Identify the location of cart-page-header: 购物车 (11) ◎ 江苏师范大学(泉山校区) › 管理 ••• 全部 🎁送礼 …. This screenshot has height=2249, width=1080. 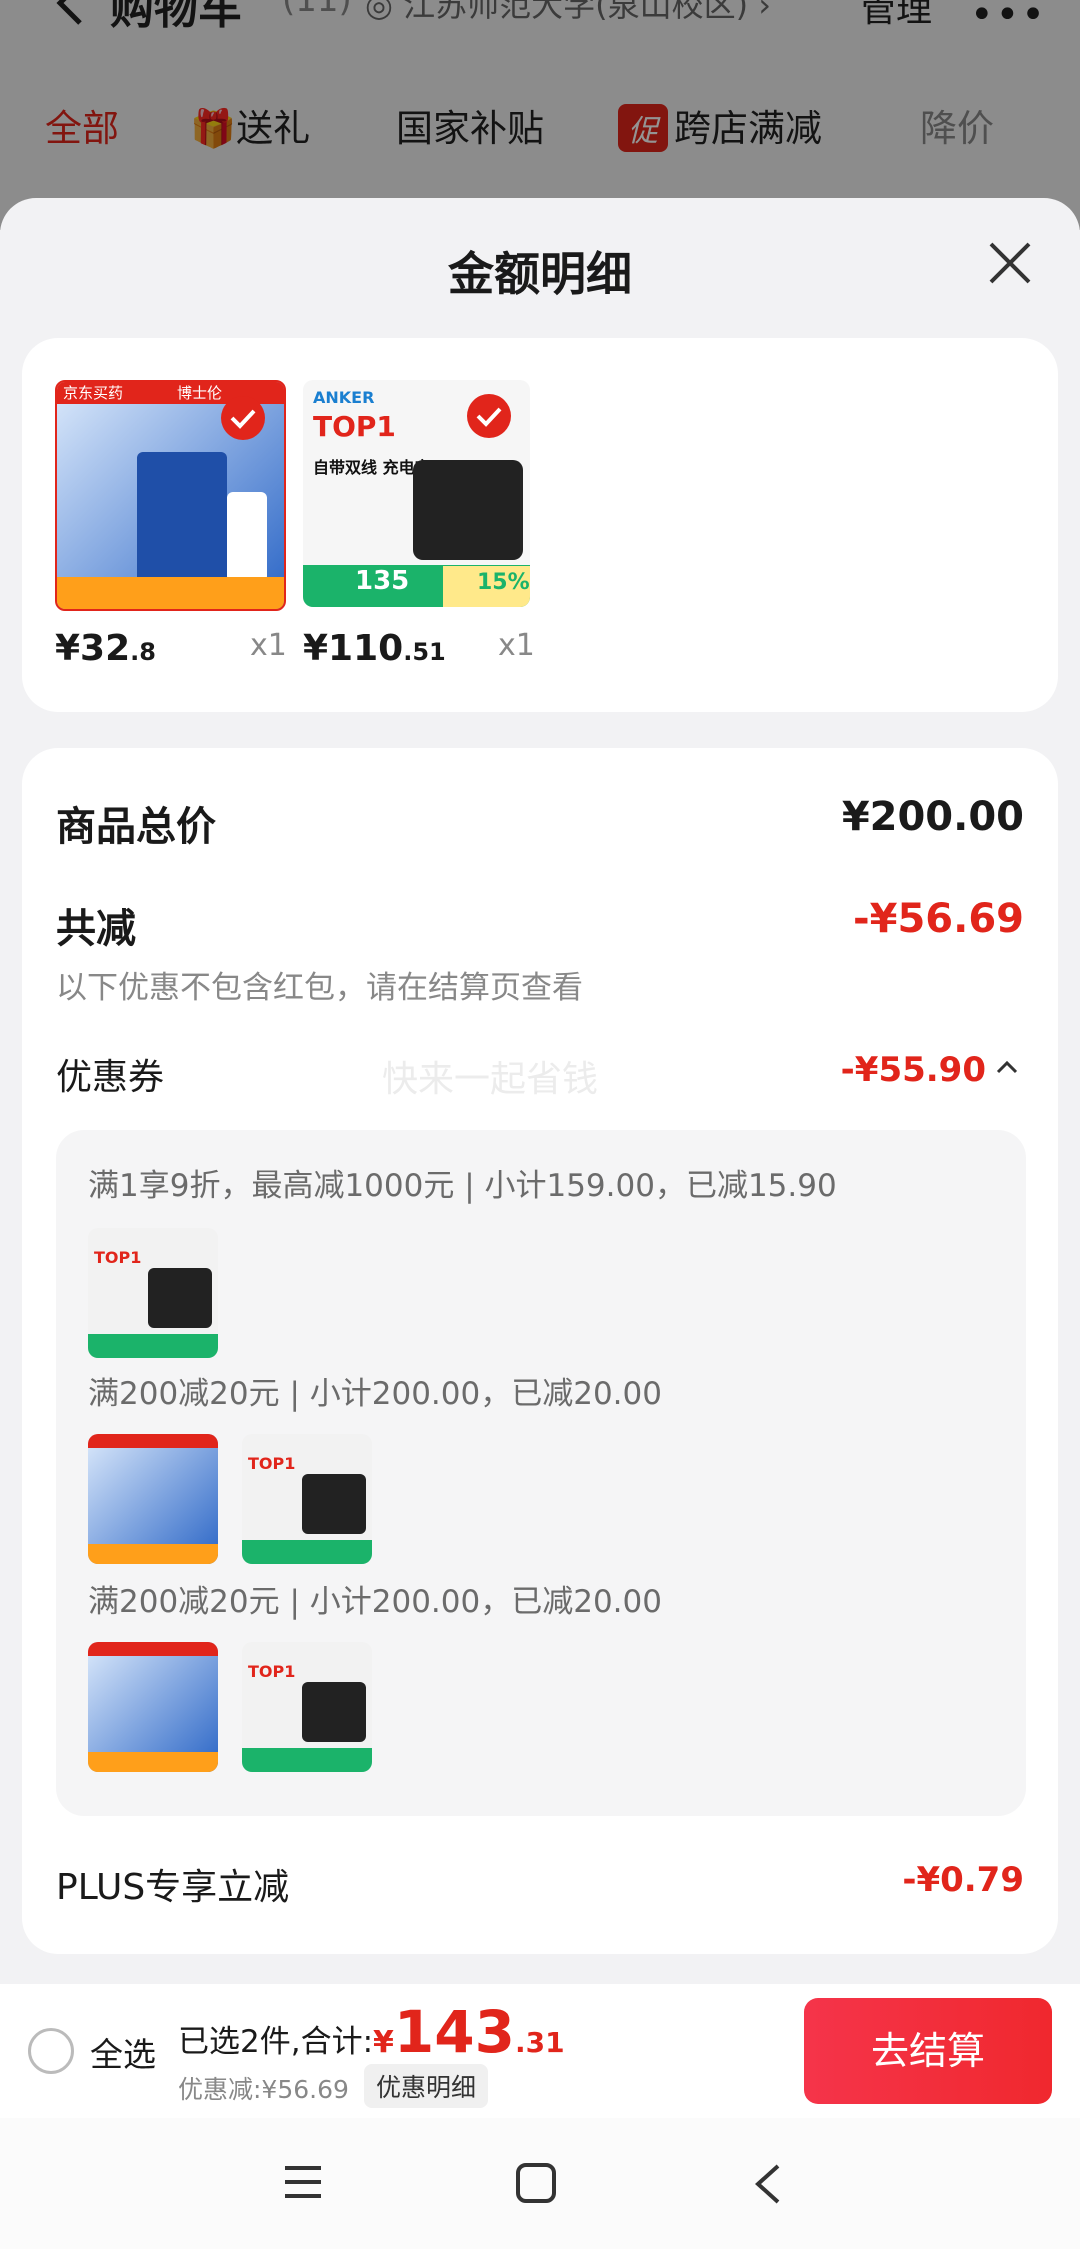
(540, 115).